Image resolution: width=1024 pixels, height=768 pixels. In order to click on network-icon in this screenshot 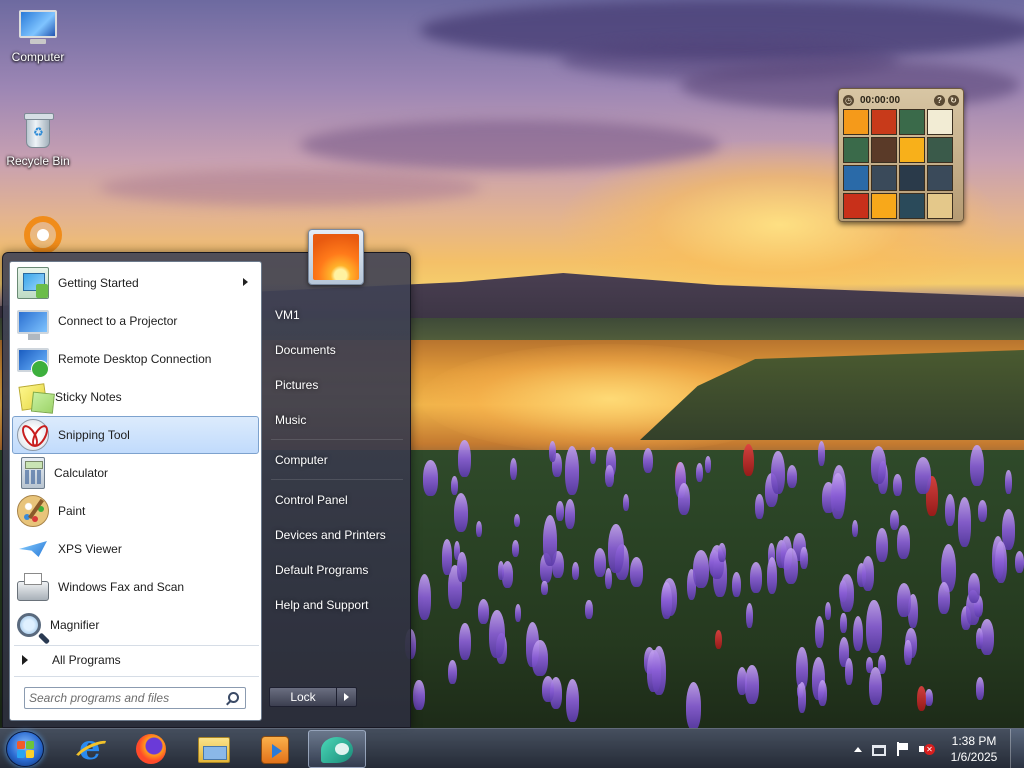, I will do `click(879, 750)`.